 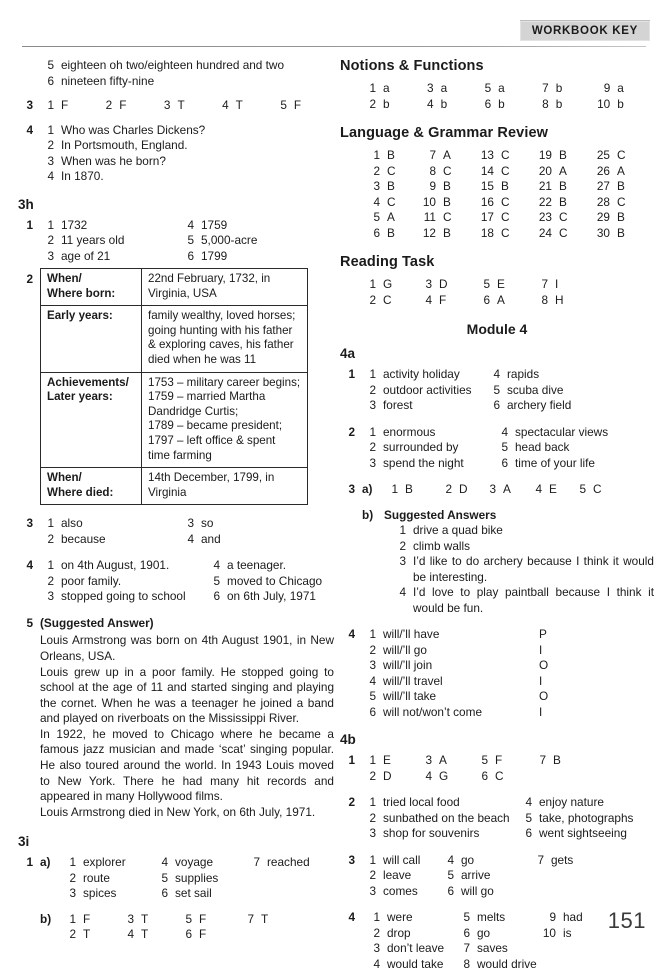 What do you see at coordinates (348, 353) in the screenshot?
I see `unit-heading-4a: 4a` at bounding box center [348, 353].